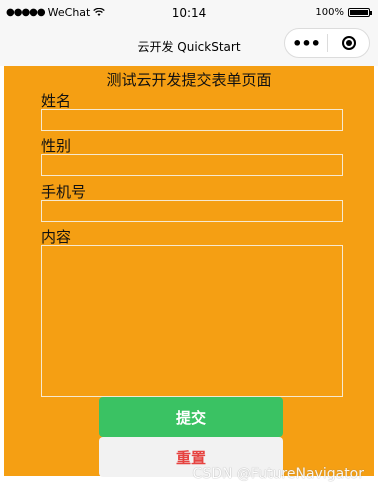 The image size is (378, 495). Describe the element at coordinates (56, 146) in the screenshot. I see `gender-label: 性别` at that location.